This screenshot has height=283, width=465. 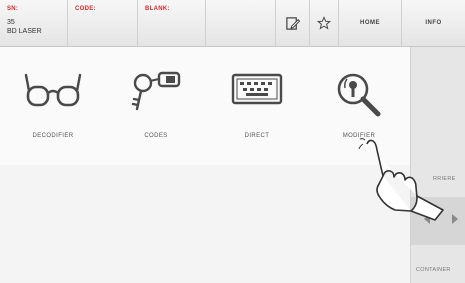 What do you see at coordinates (53, 136) in the screenshot?
I see `tile-label: DECODIFIER` at bounding box center [53, 136].